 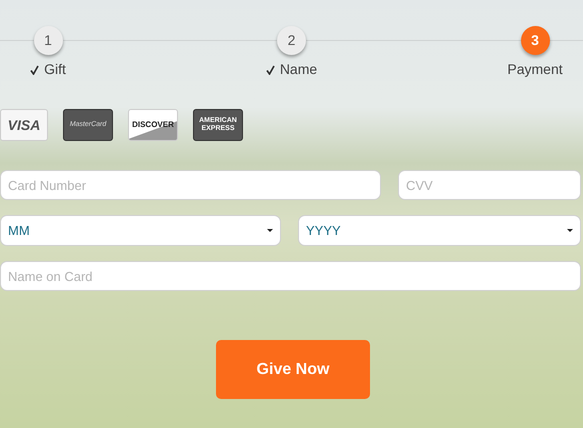 I want to click on step-label: Name, so click(x=299, y=69).